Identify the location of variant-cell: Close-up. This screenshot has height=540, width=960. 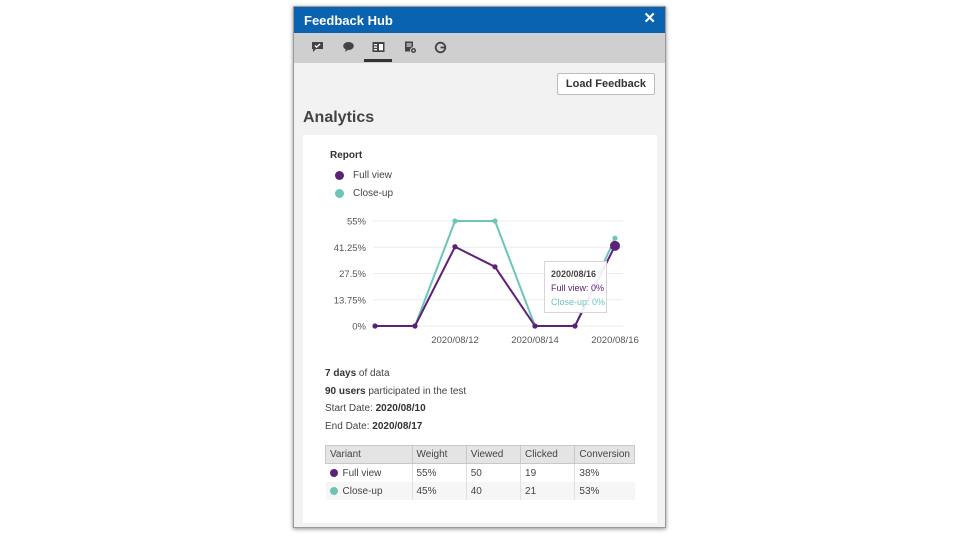
(368, 491).